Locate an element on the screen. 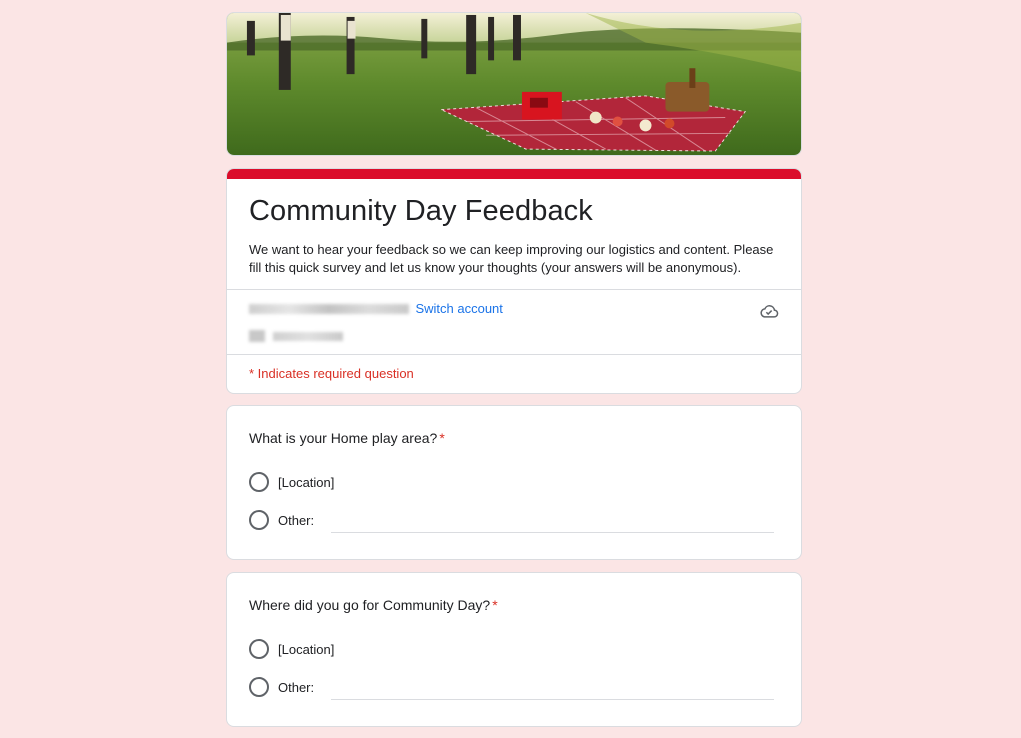  account-name-text-redacted is located at coordinates (308, 336).